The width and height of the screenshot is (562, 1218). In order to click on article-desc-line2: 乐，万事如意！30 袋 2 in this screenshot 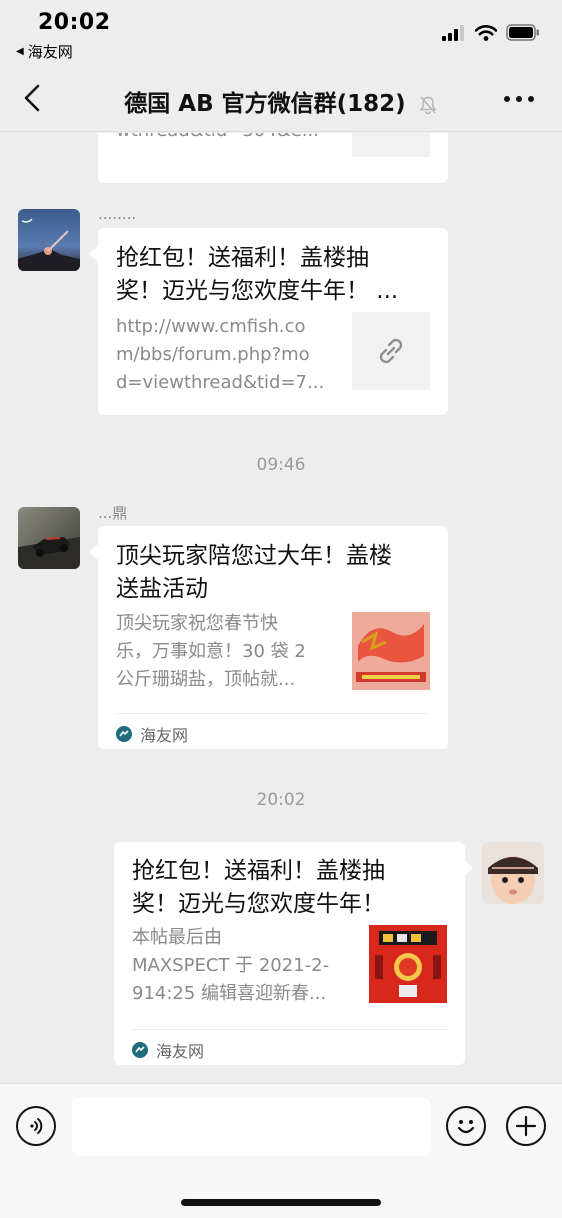, I will do `click(211, 651)`.